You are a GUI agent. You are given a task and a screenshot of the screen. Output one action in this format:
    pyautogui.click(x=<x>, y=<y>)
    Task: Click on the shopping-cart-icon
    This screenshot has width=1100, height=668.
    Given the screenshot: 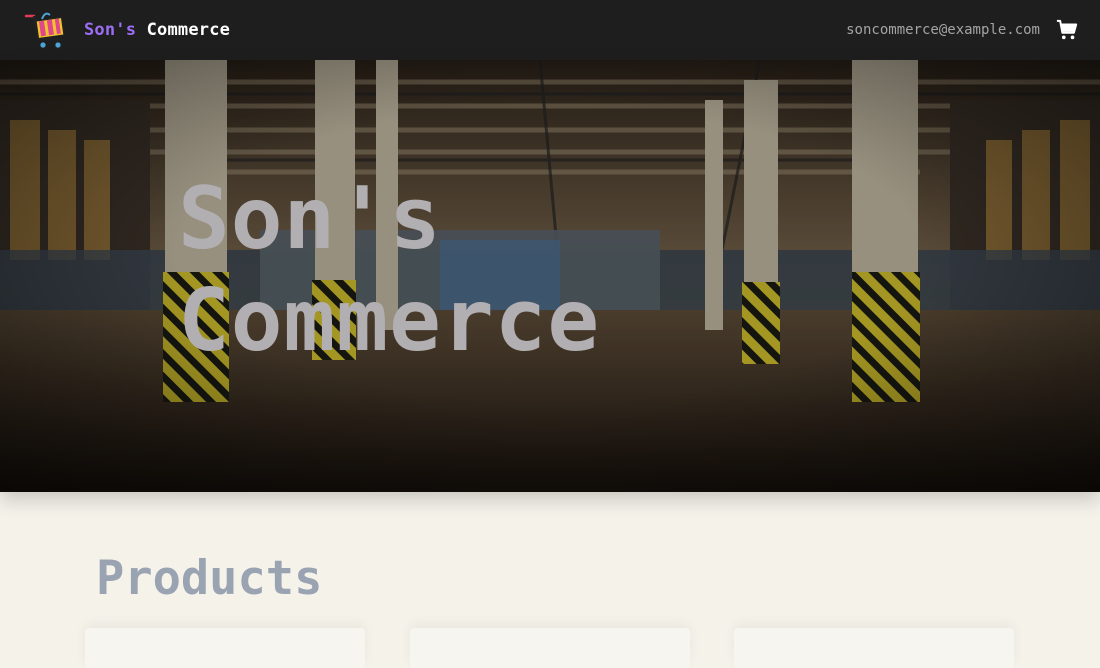 What is the action you would take?
    pyautogui.click(x=1067, y=30)
    